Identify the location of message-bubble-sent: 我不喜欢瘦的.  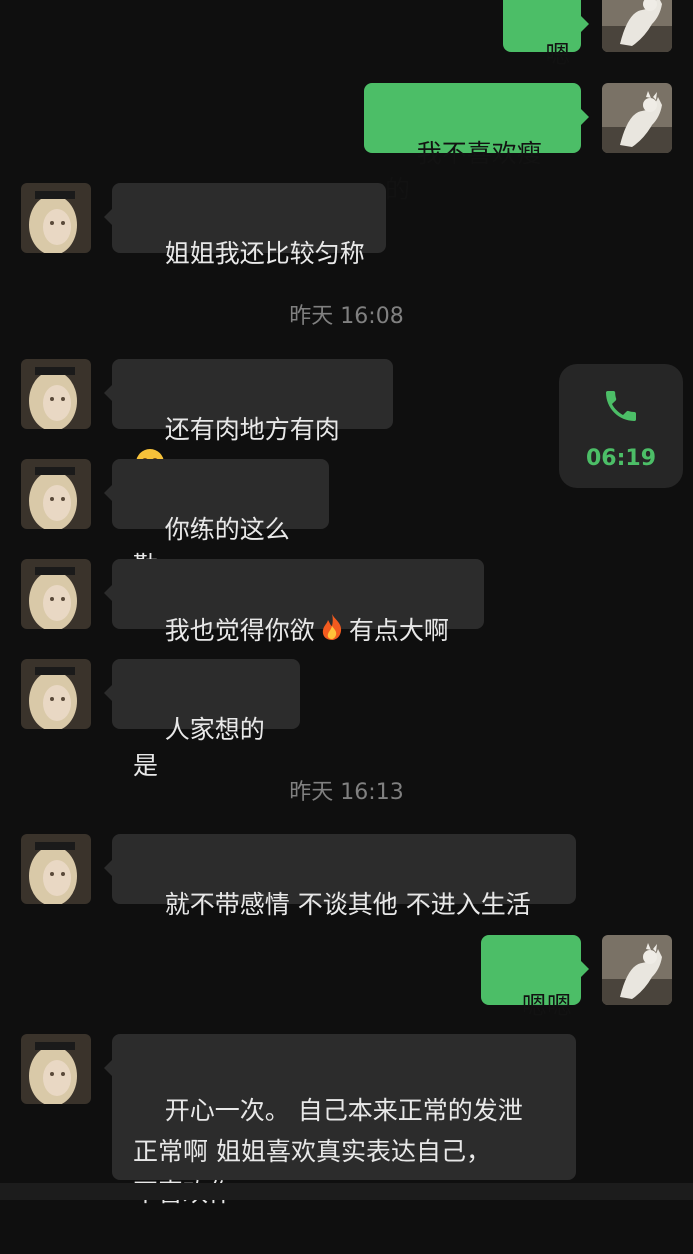
(476, 143).